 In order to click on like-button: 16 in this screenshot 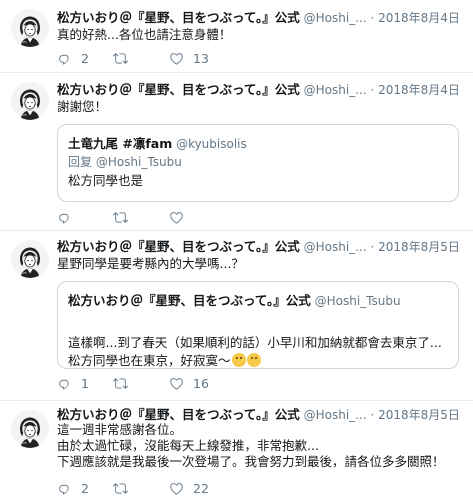, I will do `click(197, 383)`.